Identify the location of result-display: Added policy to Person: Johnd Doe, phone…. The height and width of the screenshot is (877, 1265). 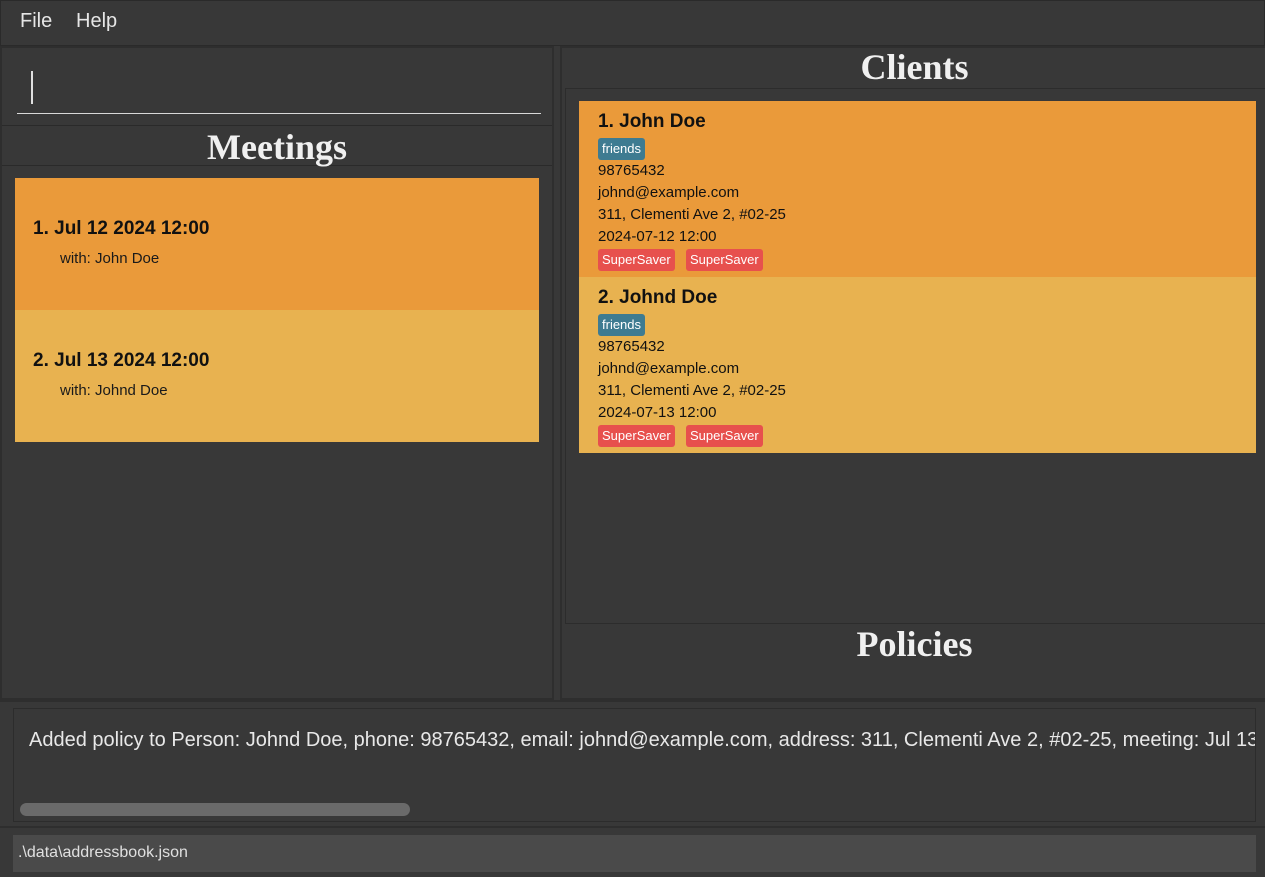
(634, 765).